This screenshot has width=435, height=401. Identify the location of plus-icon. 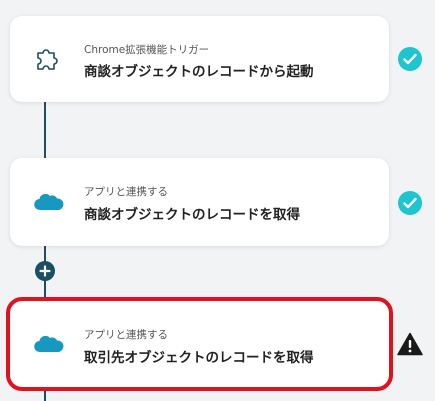
(45, 271).